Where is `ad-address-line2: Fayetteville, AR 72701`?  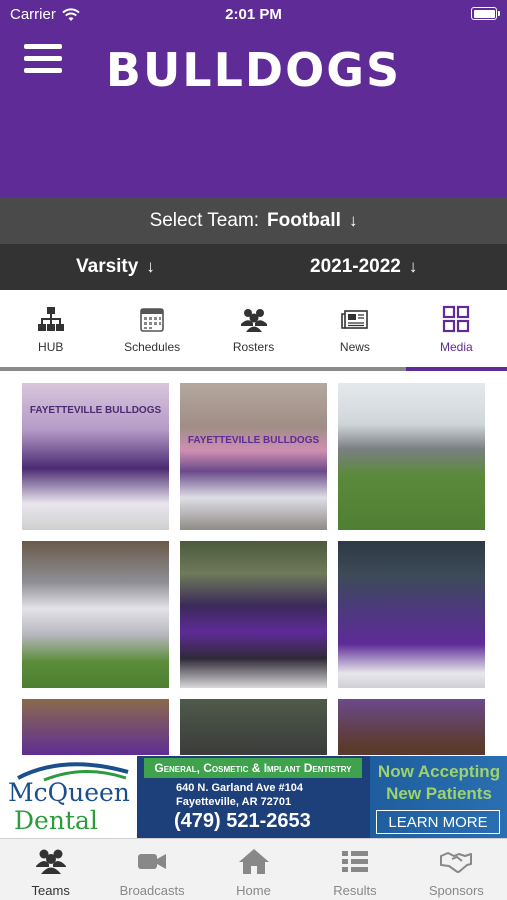 ad-address-line2: Fayetteville, AR 72701 is located at coordinates (234, 802).